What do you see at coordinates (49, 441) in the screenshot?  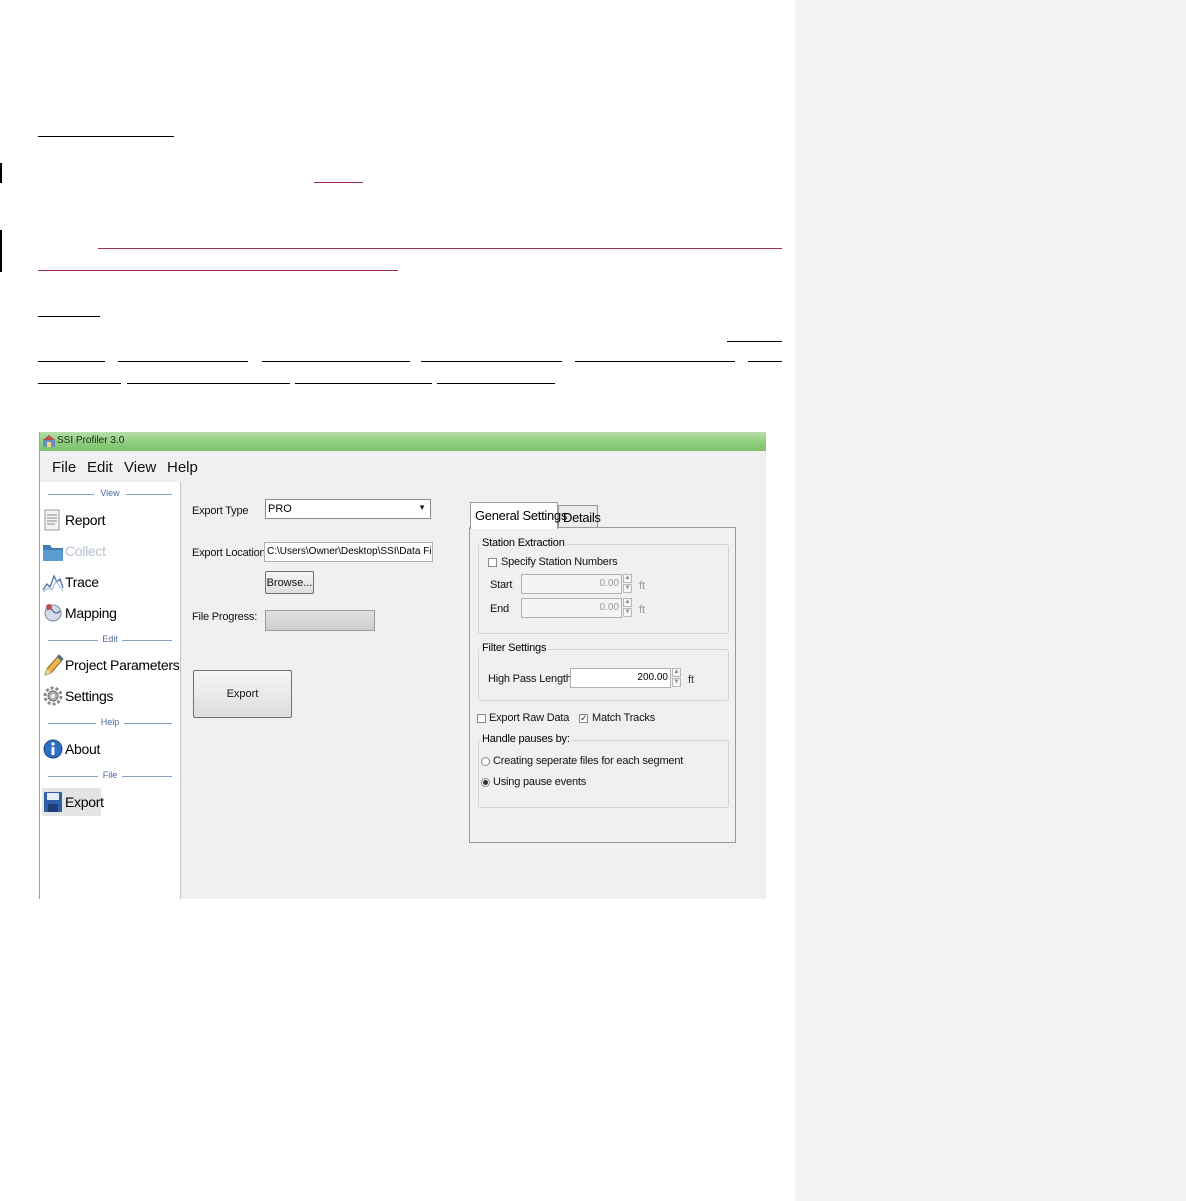 I see `app-icon` at bounding box center [49, 441].